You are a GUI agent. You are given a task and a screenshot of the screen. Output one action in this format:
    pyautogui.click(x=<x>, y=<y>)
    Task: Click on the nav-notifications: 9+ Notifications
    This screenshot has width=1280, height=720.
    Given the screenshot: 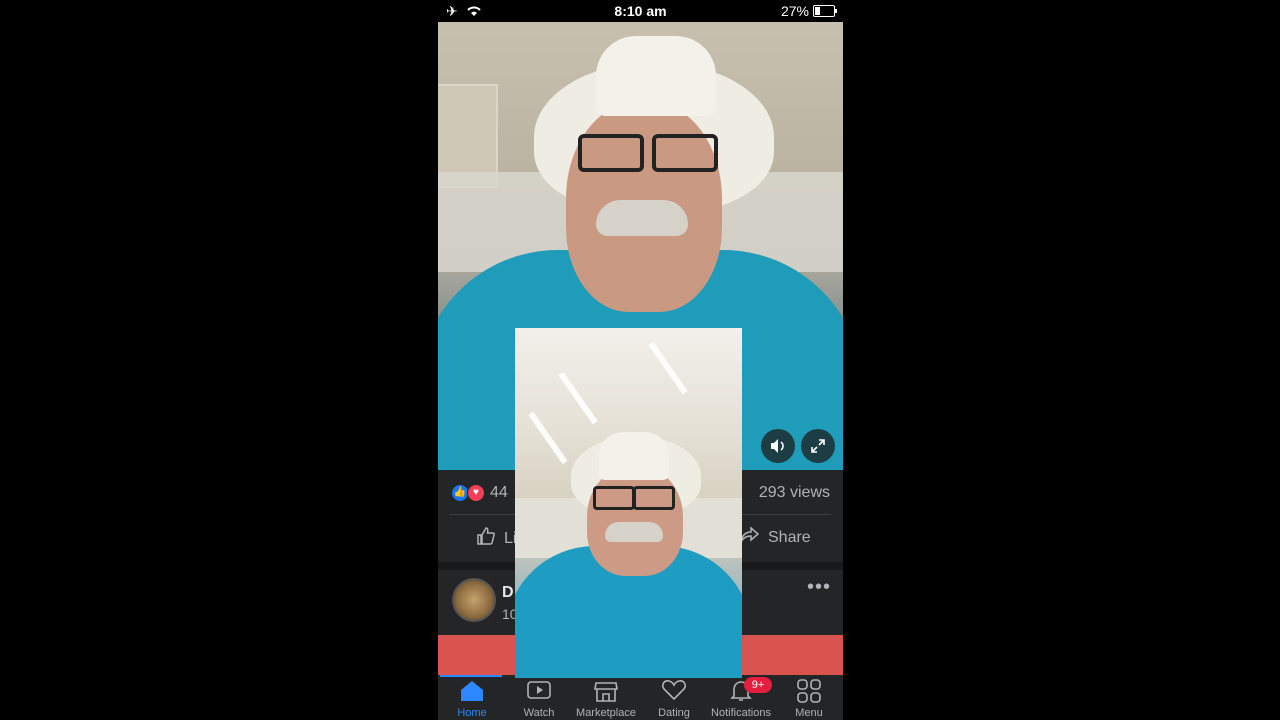 What is the action you would take?
    pyautogui.click(x=741, y=697)
    